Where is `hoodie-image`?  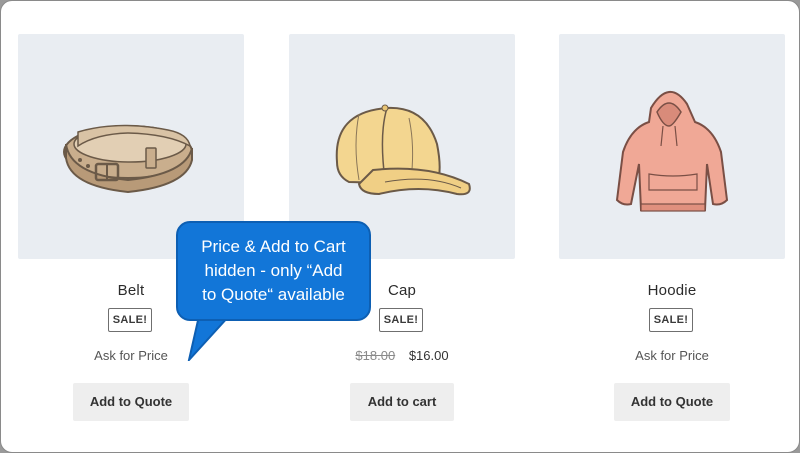 hoodie-image is located at coordinates (672, 151).